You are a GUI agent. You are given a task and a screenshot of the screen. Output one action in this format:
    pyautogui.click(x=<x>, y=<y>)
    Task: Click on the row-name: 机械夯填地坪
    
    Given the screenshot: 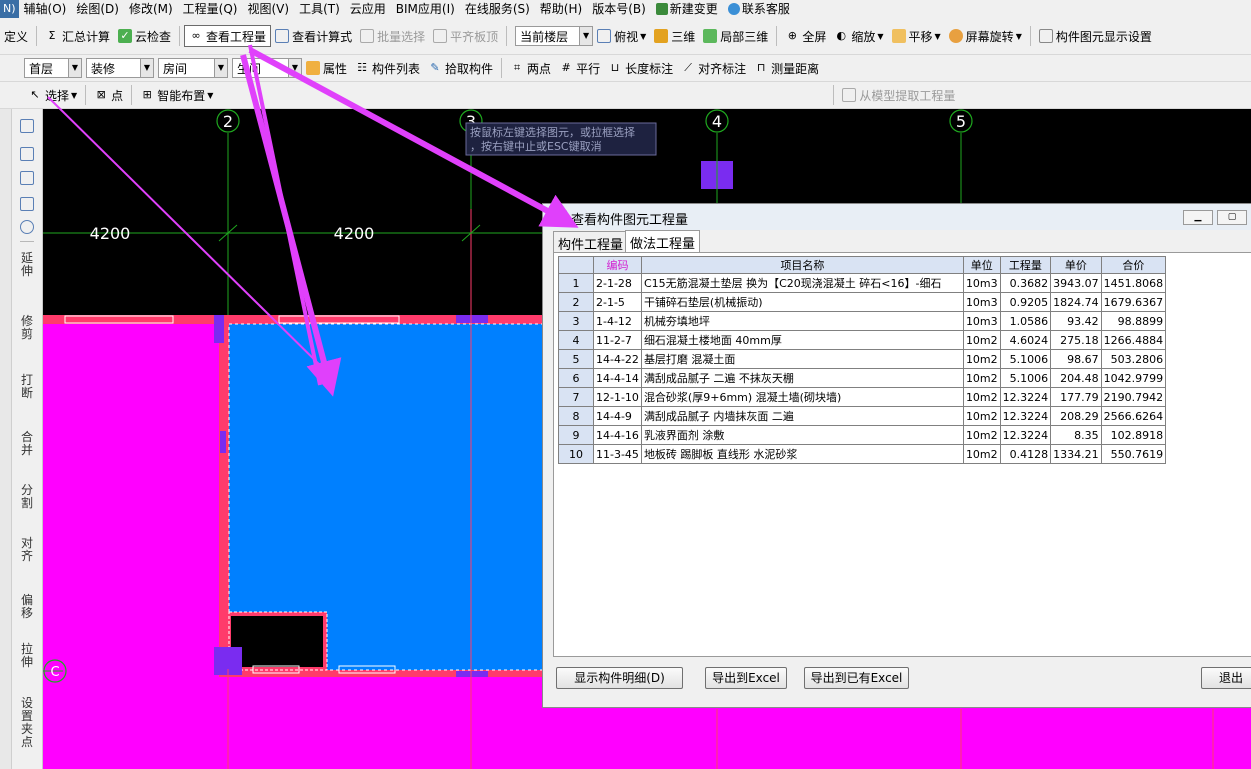 What is the action you would take?
    pyautogui.click(x=802, y=321)
    